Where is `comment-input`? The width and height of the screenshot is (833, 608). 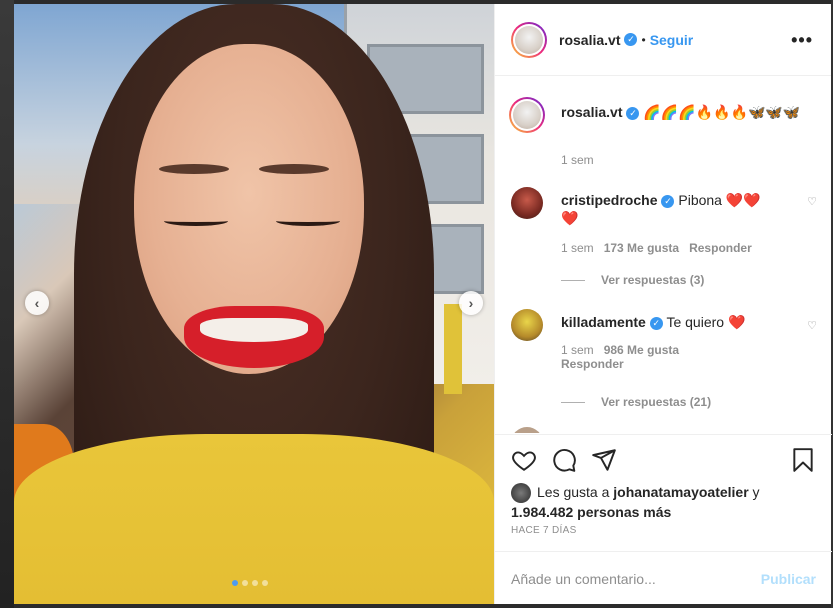 comment-input is located at coordinates (636, 578).